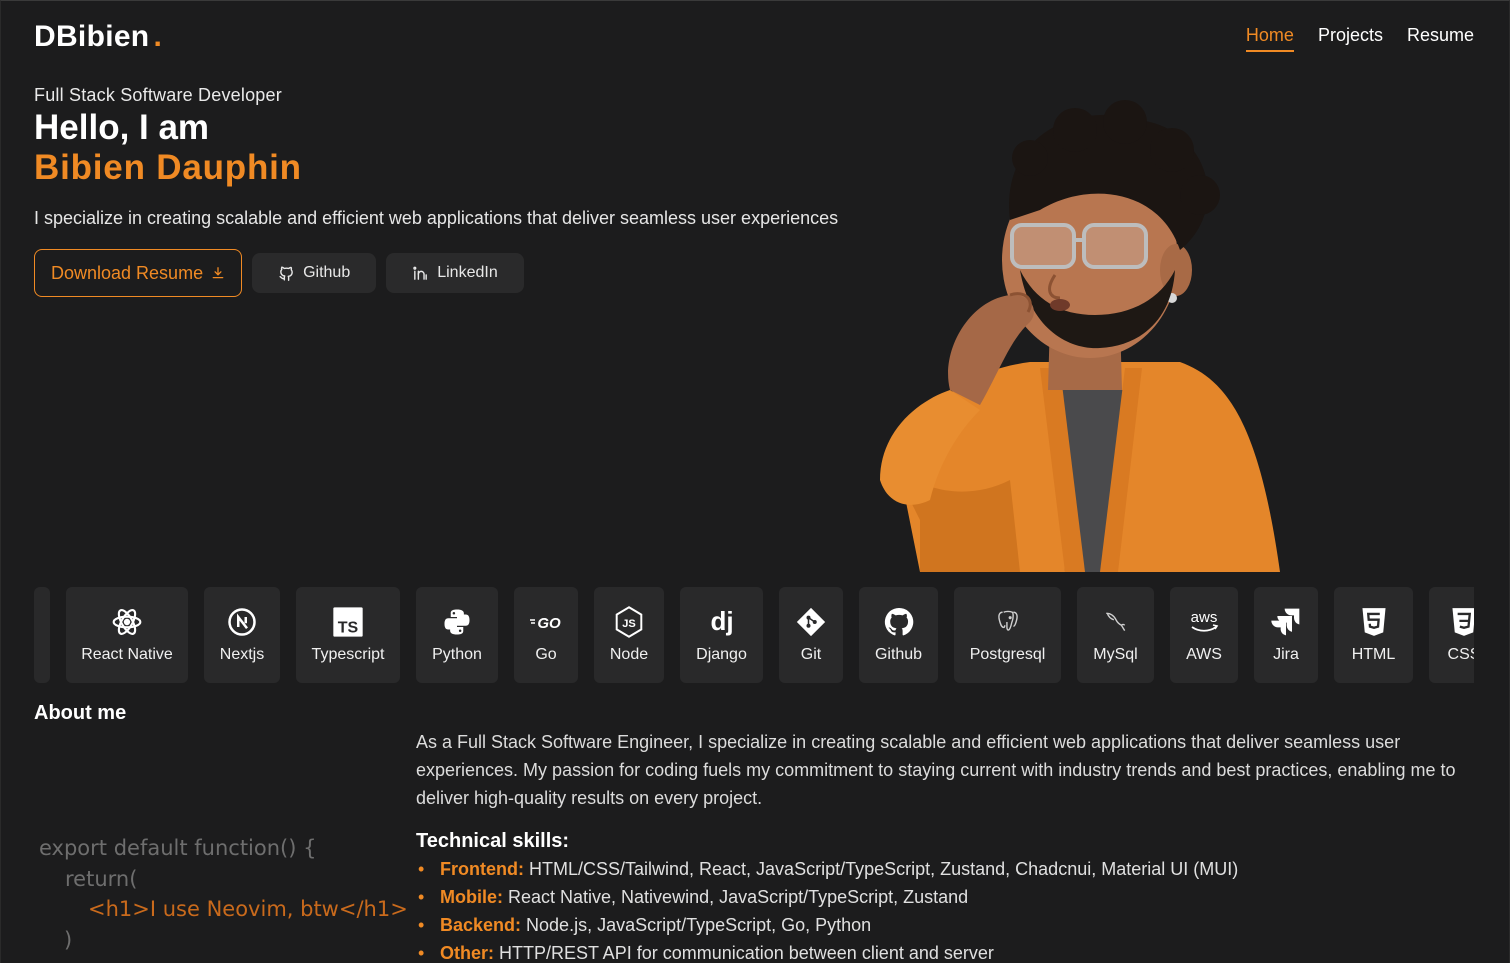  Describe the element at coordinates (127, 272) in the screenshot. I see `download-resume-label: Download Resume` at that location.